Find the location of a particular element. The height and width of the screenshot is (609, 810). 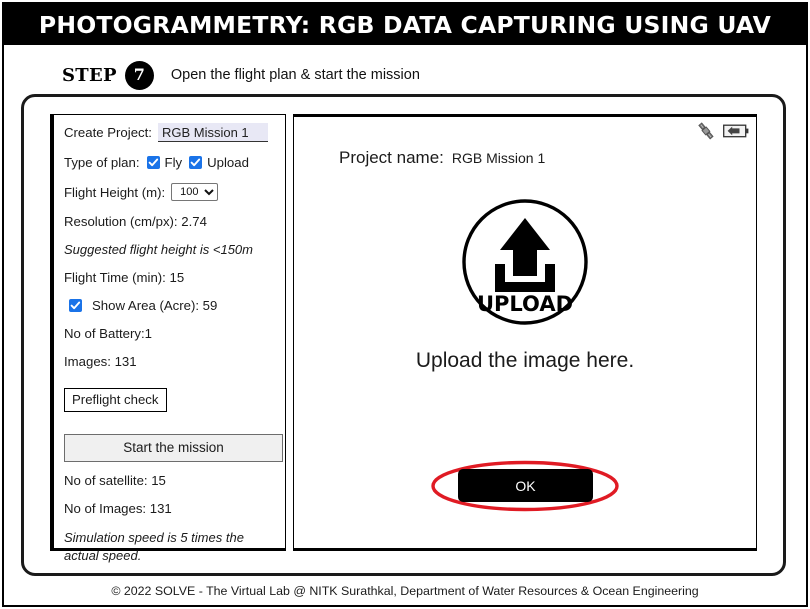

upload-icon: UPLOAD is located at coordinates (525, 262).